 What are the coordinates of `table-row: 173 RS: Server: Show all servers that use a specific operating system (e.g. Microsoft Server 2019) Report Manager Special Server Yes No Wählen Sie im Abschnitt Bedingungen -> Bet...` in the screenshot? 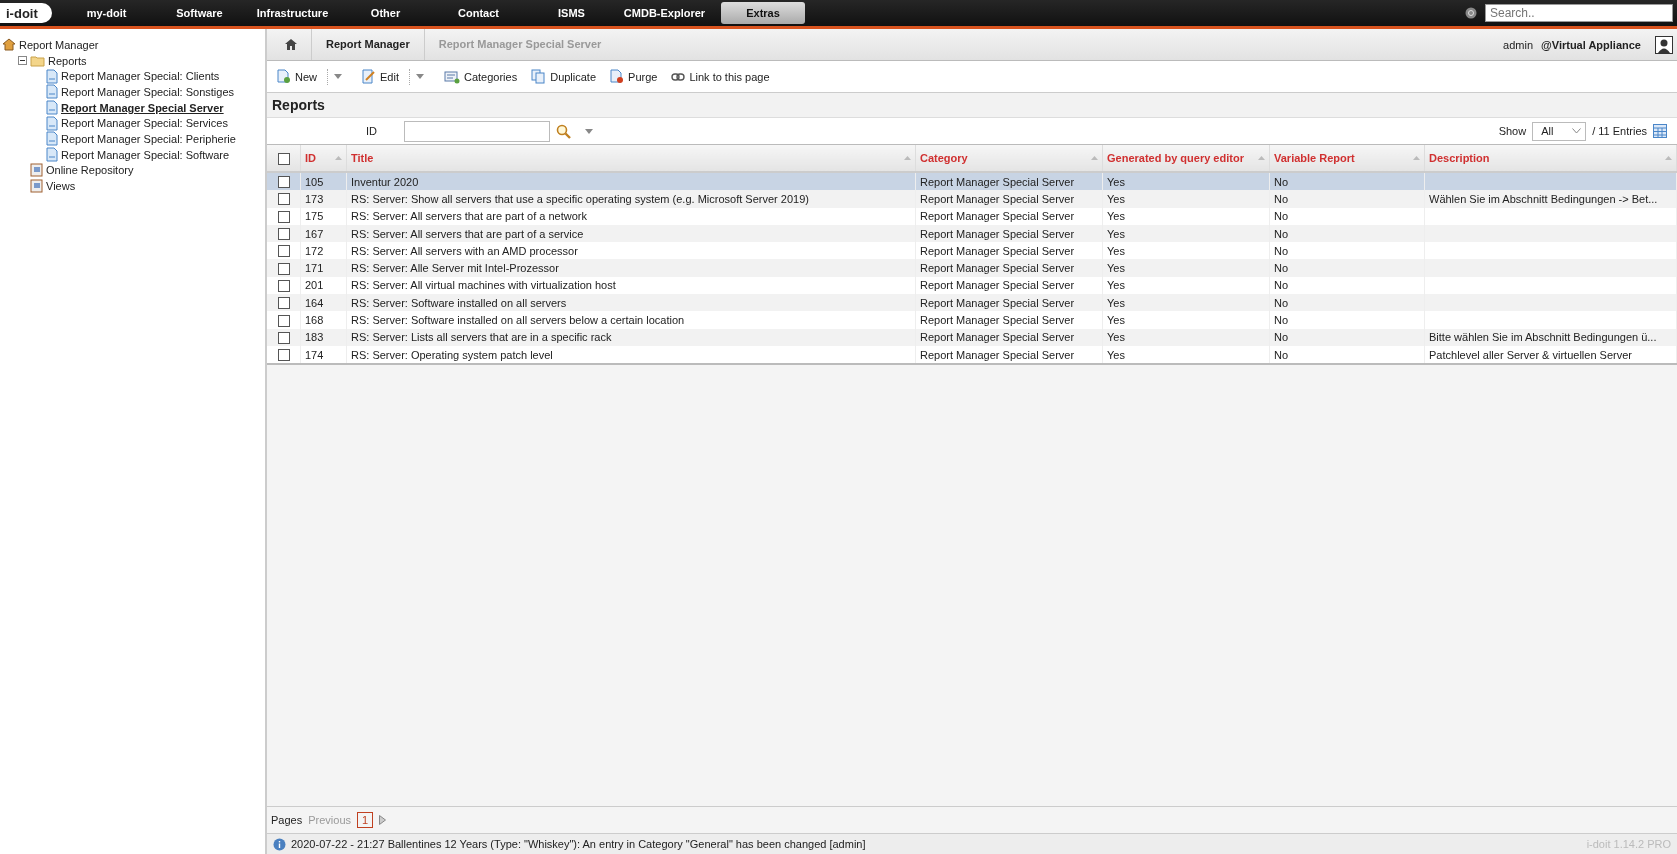 It's located at (972, 199).